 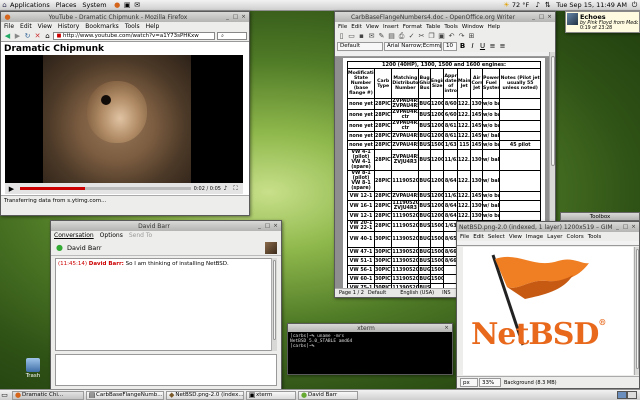 I want to click on seek-bar, so click(x=105, y=188).